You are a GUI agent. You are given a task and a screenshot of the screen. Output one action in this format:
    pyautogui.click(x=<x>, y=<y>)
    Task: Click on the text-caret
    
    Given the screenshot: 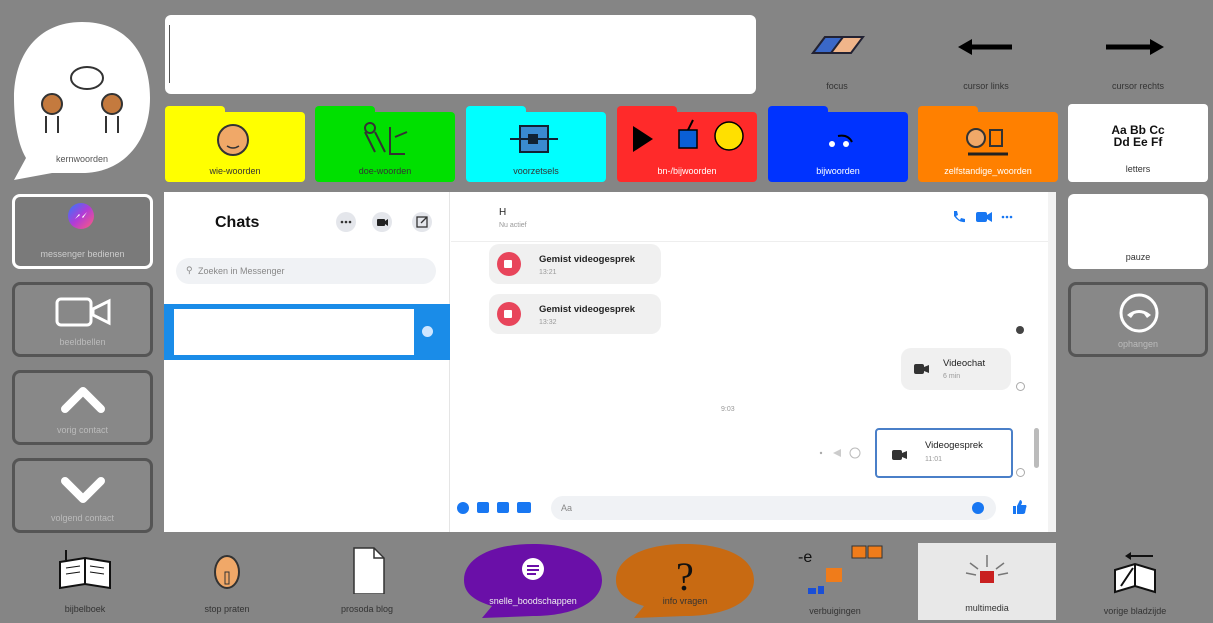 What is the action you would take?
    pyautogui.click(x=169, y=54)
    